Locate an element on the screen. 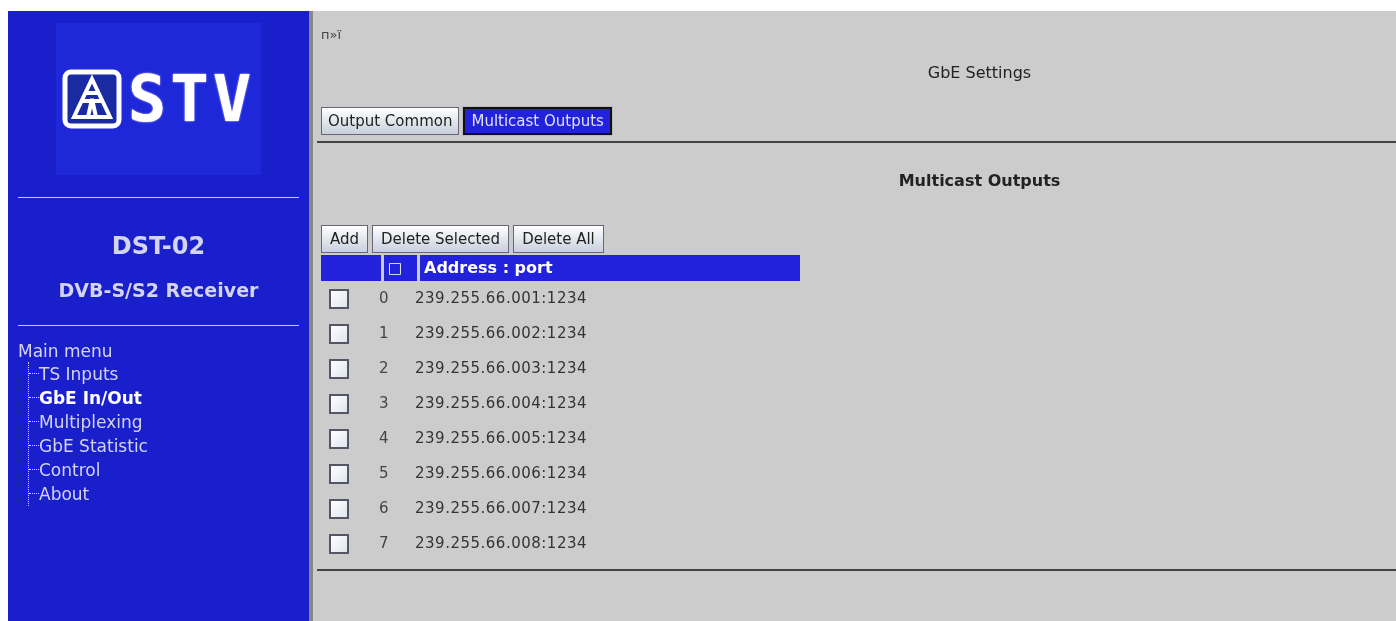  address-cell-text: 239.255.66.003:1234 is located at coordinates (501, 369).